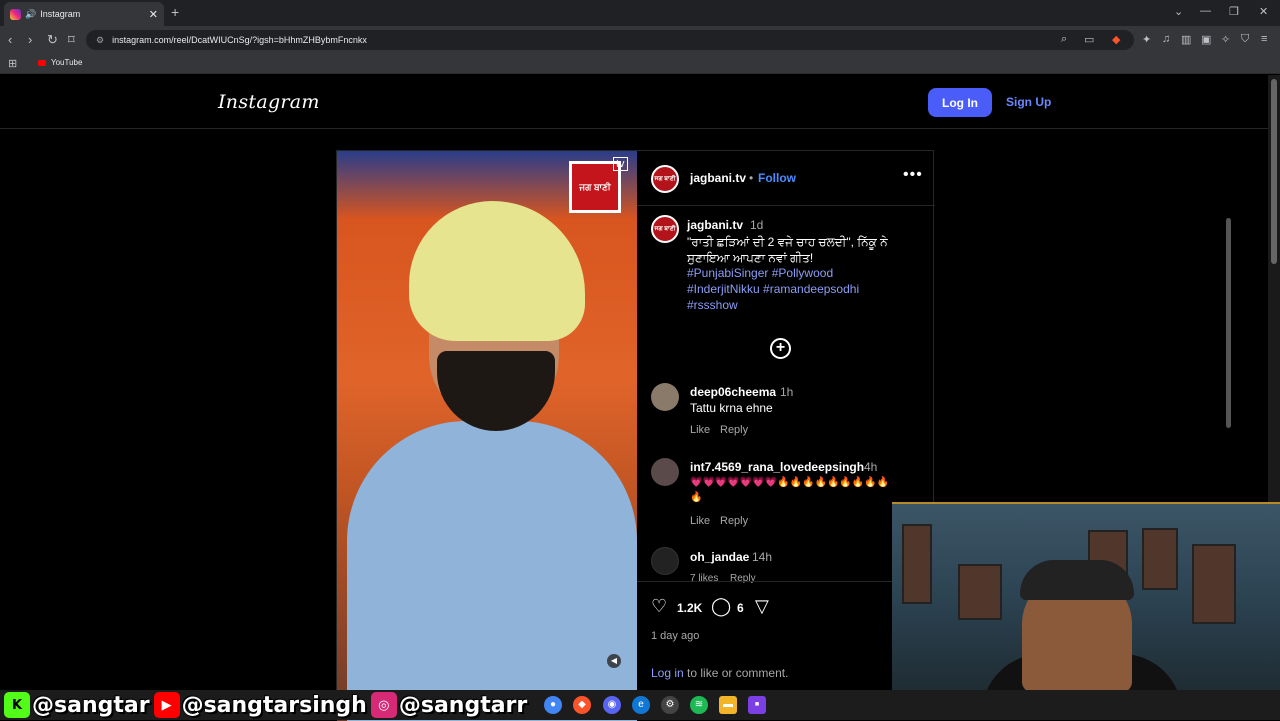 Image resolution: width=1280 pixels, height=721 pixels. What do you see at coordinates (612, 705) in the screenshot?
I see `discord-icon: ◉` at bounding box center [612, 705].